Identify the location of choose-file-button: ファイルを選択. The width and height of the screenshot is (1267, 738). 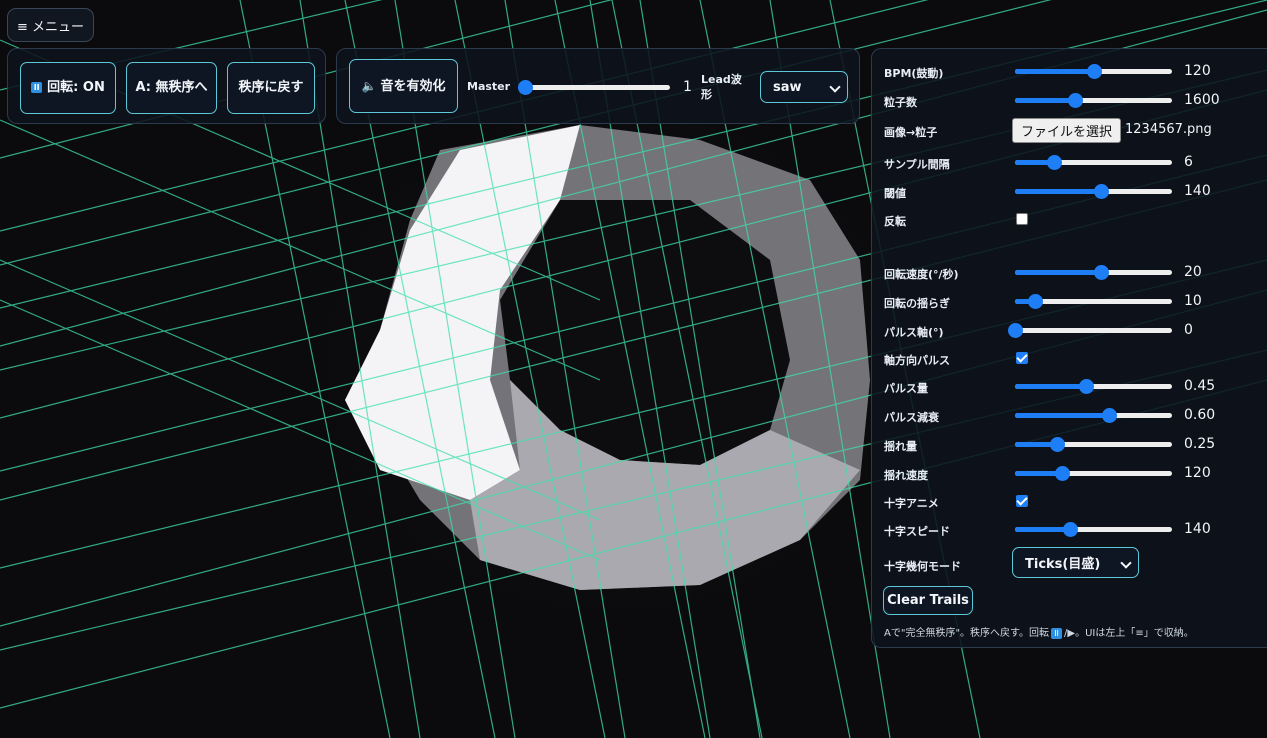
(1066, 130).